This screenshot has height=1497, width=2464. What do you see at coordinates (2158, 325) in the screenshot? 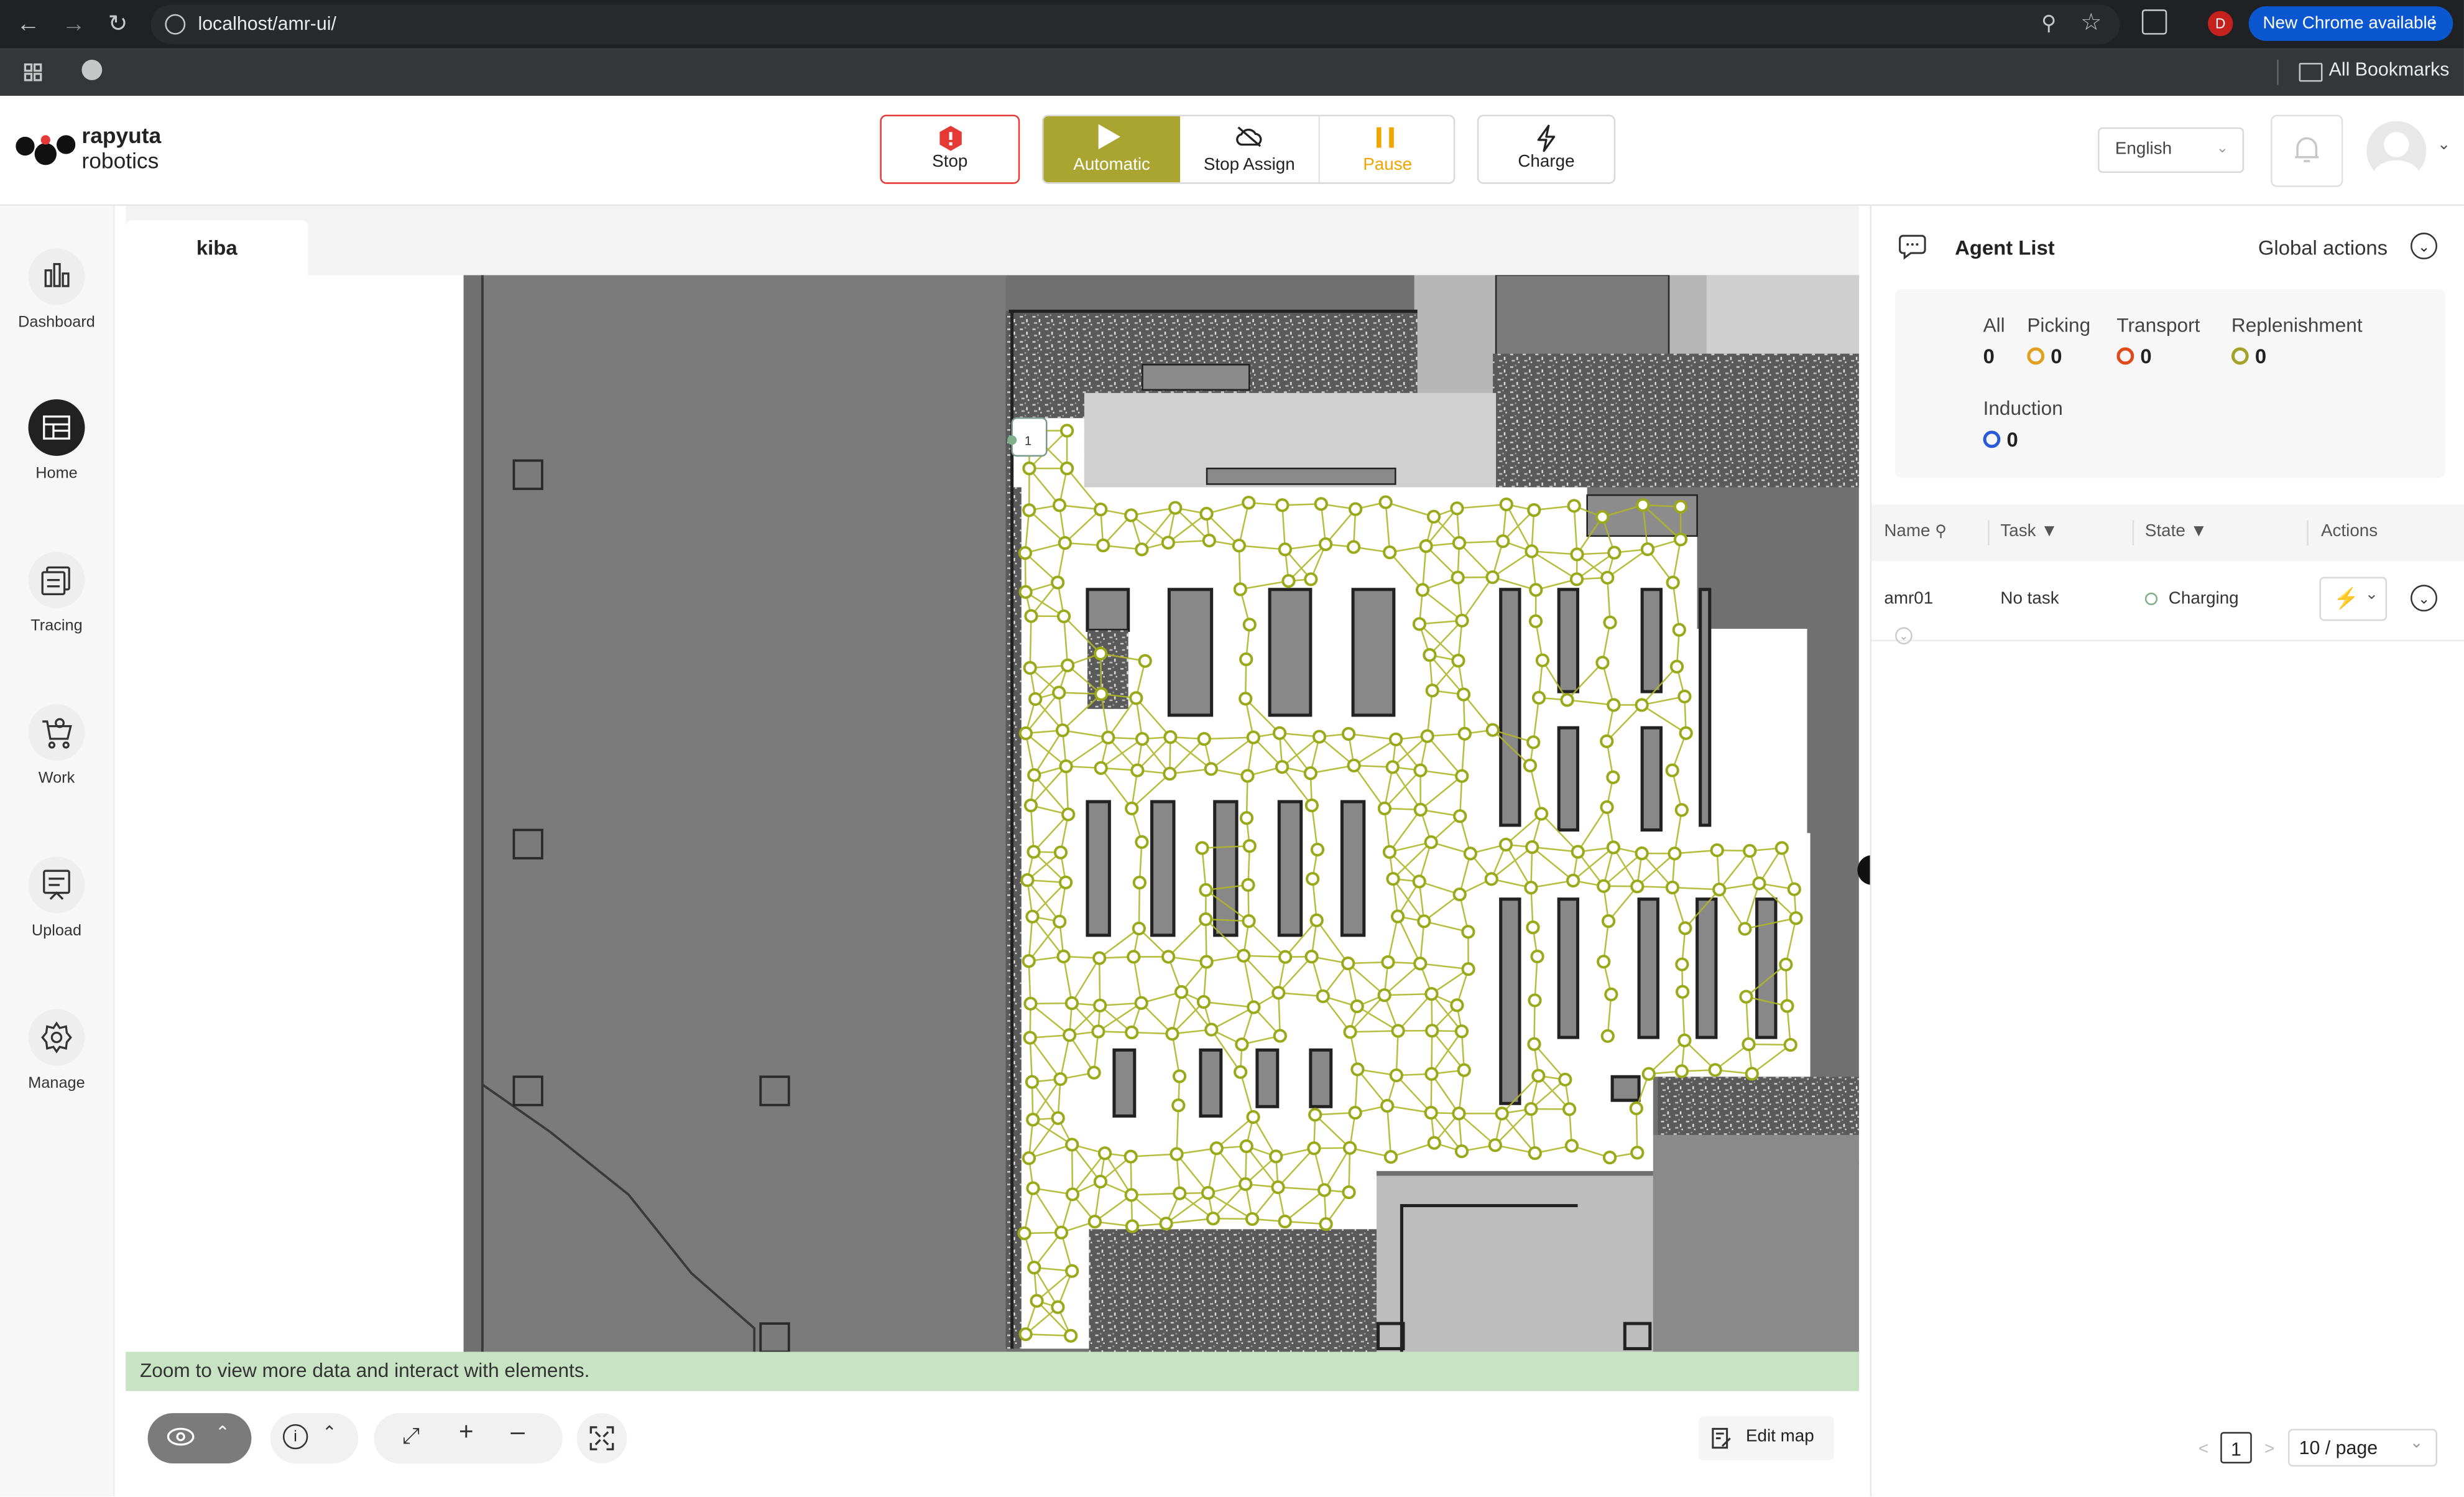
I see `category-transport-label: Transport` at bounding box center [2158, 325].